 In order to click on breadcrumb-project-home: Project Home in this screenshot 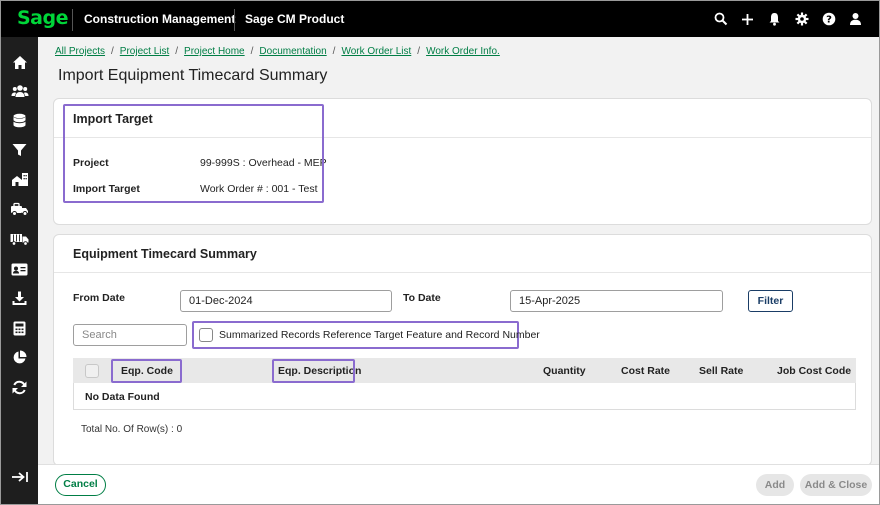, I will do `click(214, 51)`.